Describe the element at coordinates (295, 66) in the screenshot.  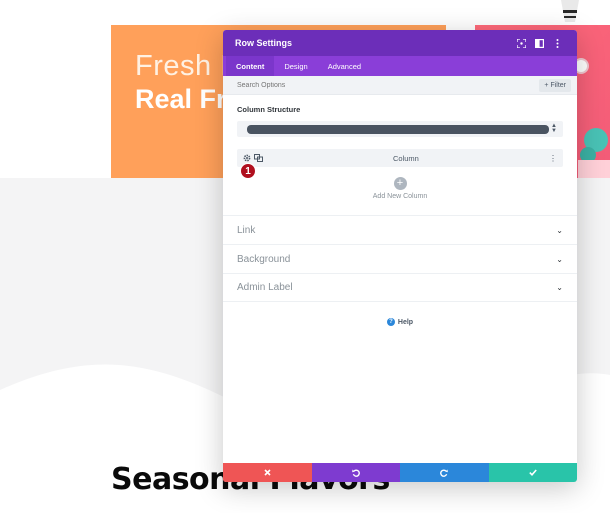
I see `tab-design: Design` at that location.